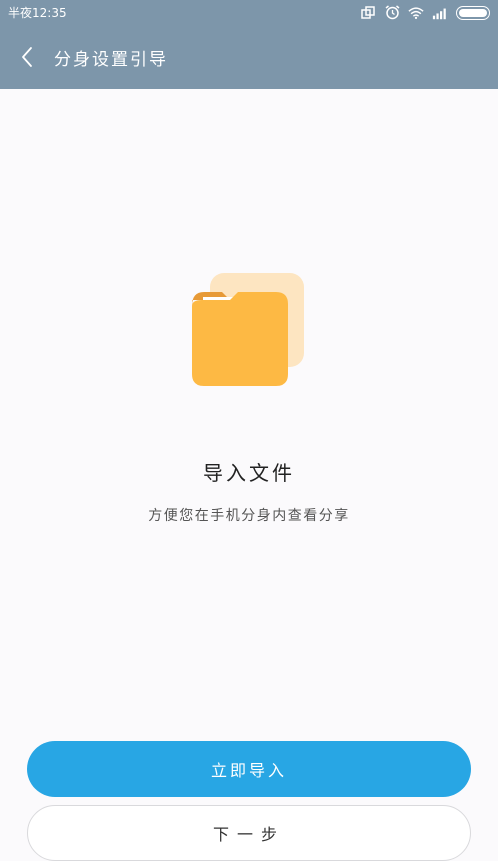 The width and height of the screenshot is (498, 861). Describe the element at coordinates (248, 330) in the screenshot. I see `folder-icon` at that location.